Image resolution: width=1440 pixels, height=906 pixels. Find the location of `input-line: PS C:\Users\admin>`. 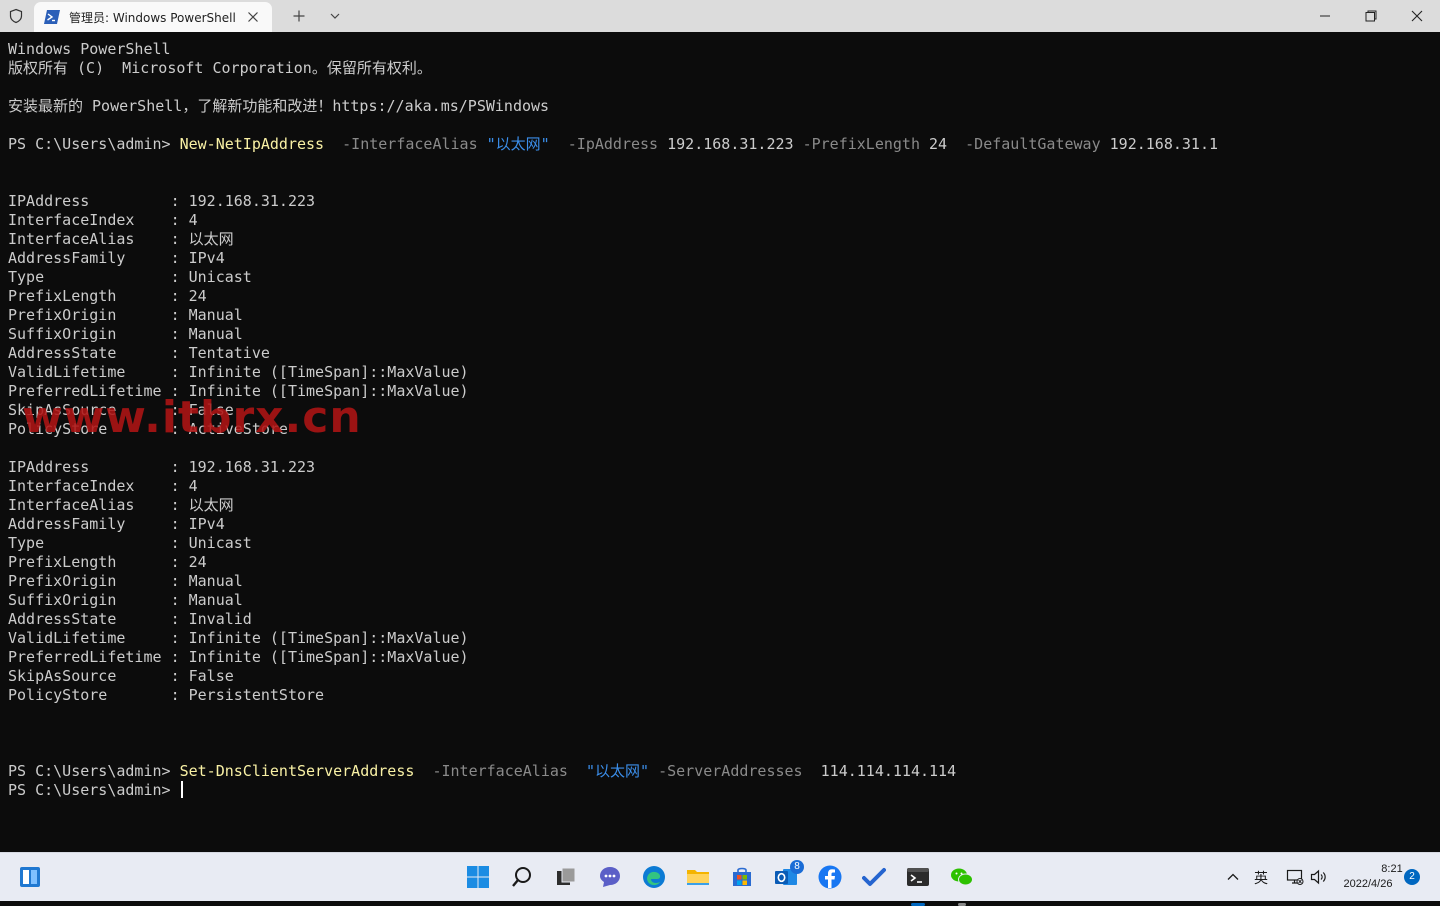

input-line: PS C:\Users\admin> is located at coordinates (613, 790).